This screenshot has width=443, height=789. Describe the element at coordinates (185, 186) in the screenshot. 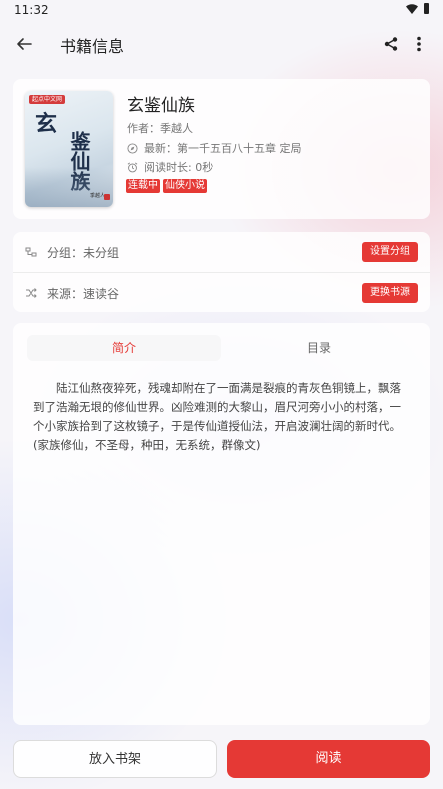

I see `tag-genre: 仙侠小说` at that location.